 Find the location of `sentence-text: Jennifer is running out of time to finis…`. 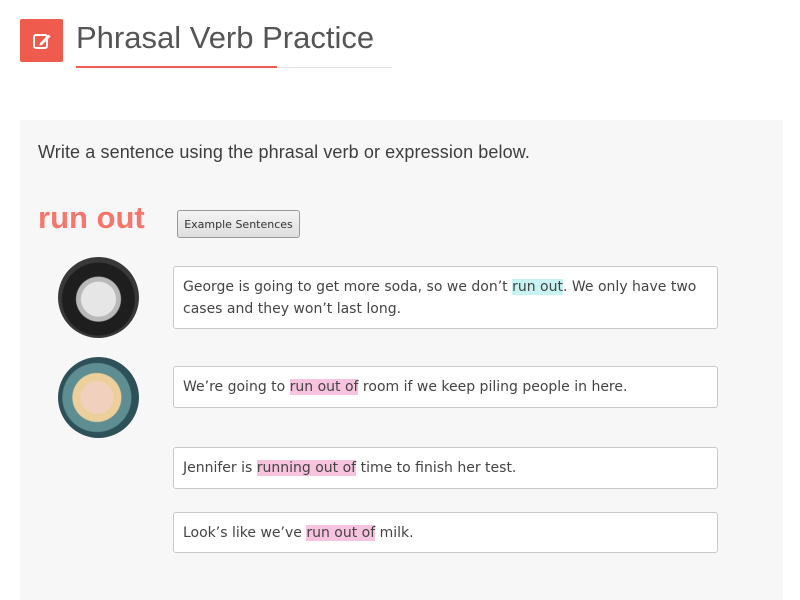

sentence-text: Jennifer is running out of time to finis… is located at coordinates (350, 468).